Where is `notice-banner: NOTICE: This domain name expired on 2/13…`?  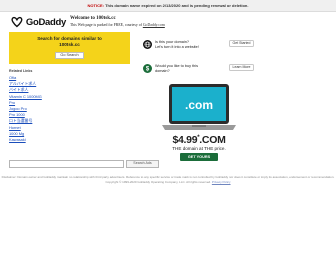 notice-banner: NOTICE: This domain name expired on 2/13… is located at coordinates (168, 6).